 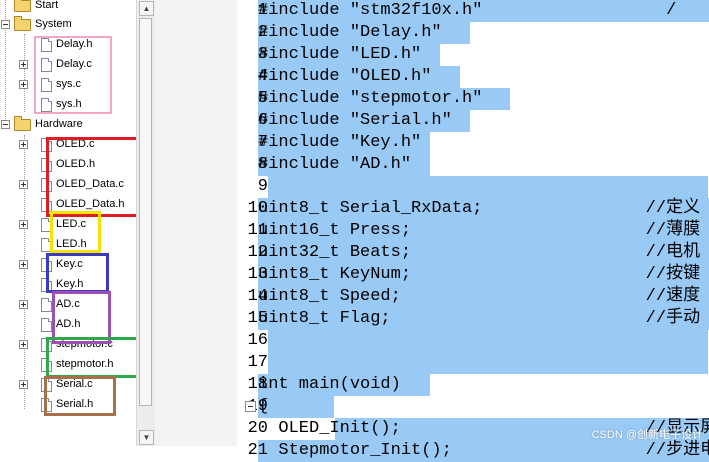 I want to click on line-number: 12, so click(x=257, y=252).